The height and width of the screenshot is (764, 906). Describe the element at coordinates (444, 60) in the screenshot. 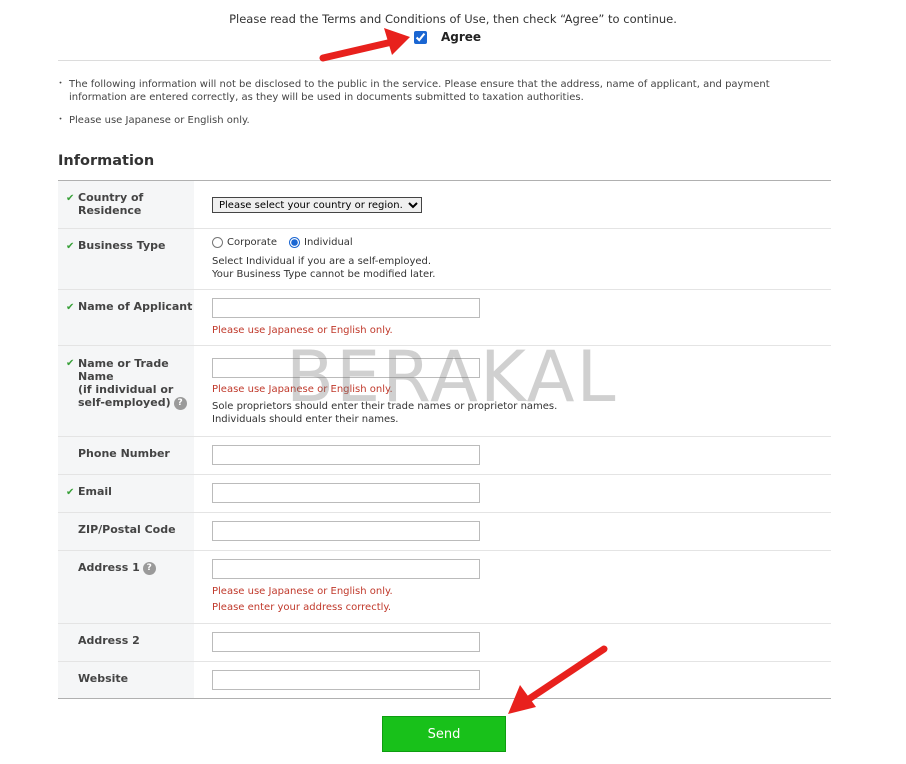

I see `divider` at that location.